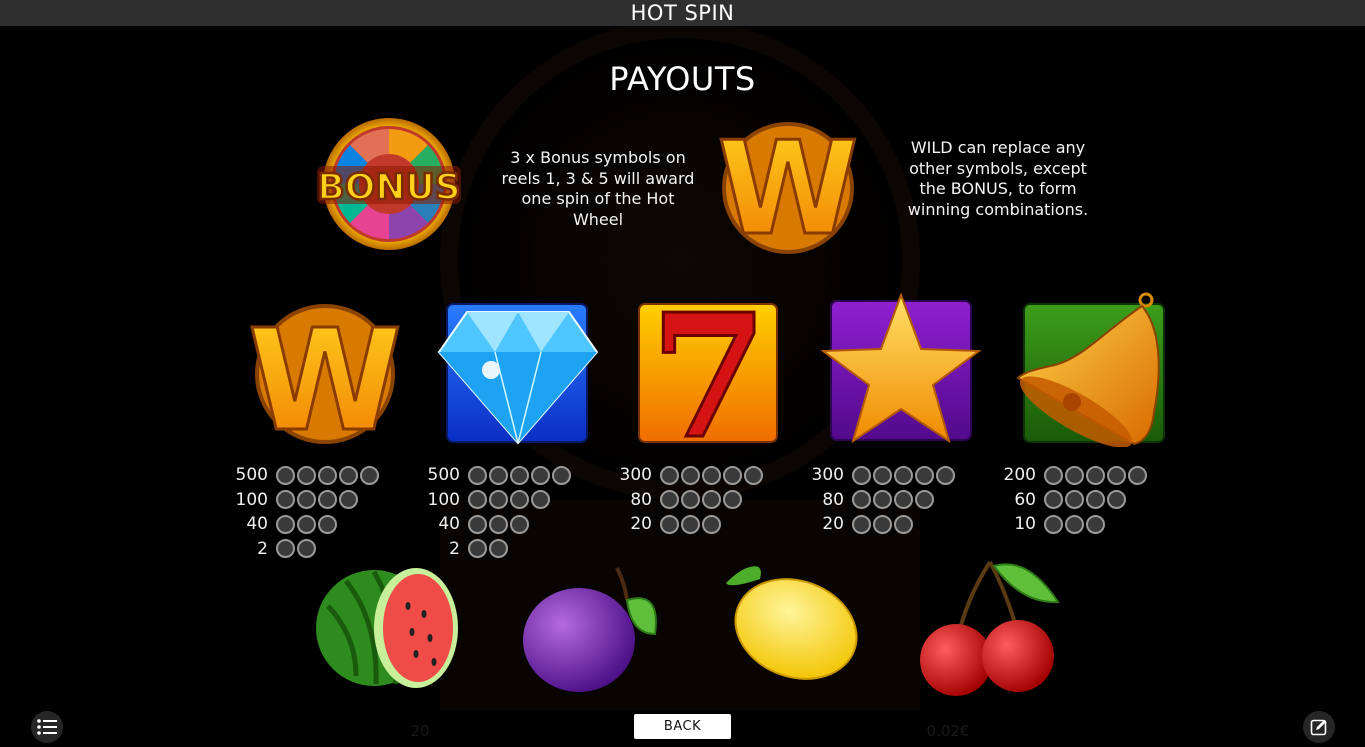  What do you see at coordinates (305, 512) in the screenshot?
I see `paytable-wild: 500 100 40 2` at bounding box center [305, 512].